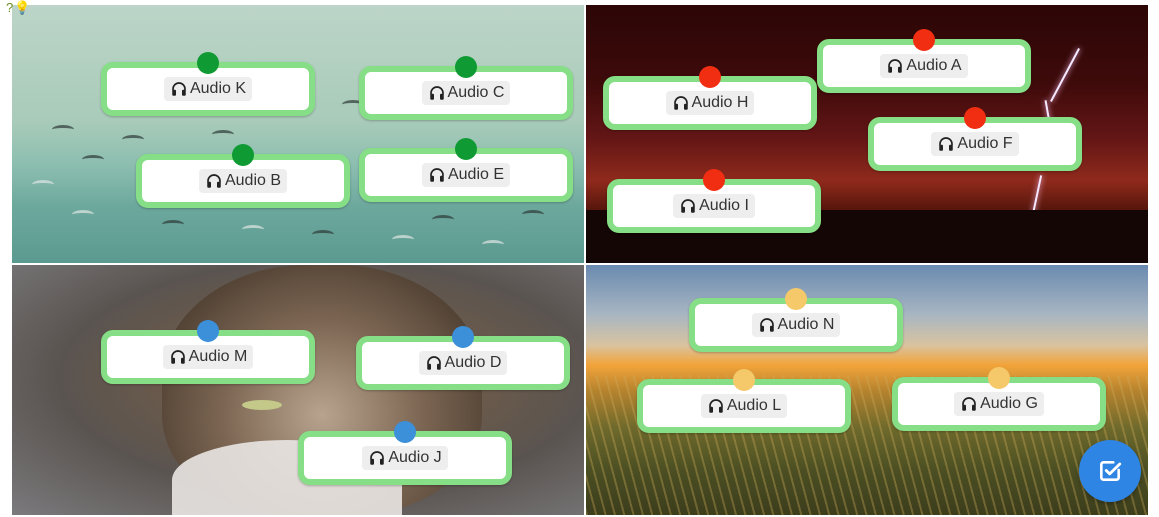 This screenshot has width=1159, height=517. I want to click on audio-label: Audio H, so click(720, 102).